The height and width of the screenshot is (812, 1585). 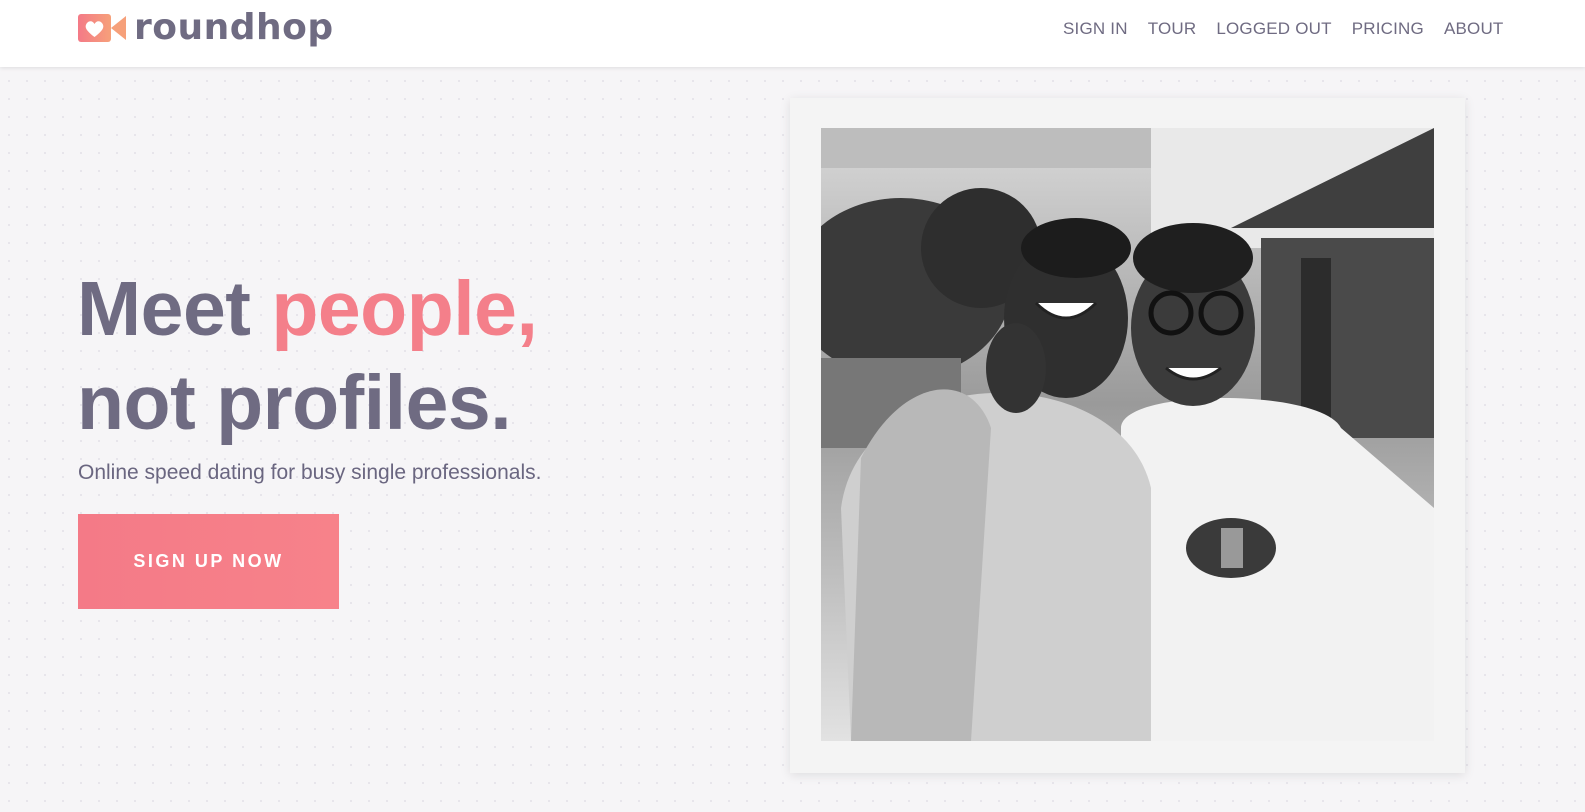 What do you see at coordinates (174, 309) in the screenshot?
I see `headline-part-1: Meet` at bounding box center [174, 309].